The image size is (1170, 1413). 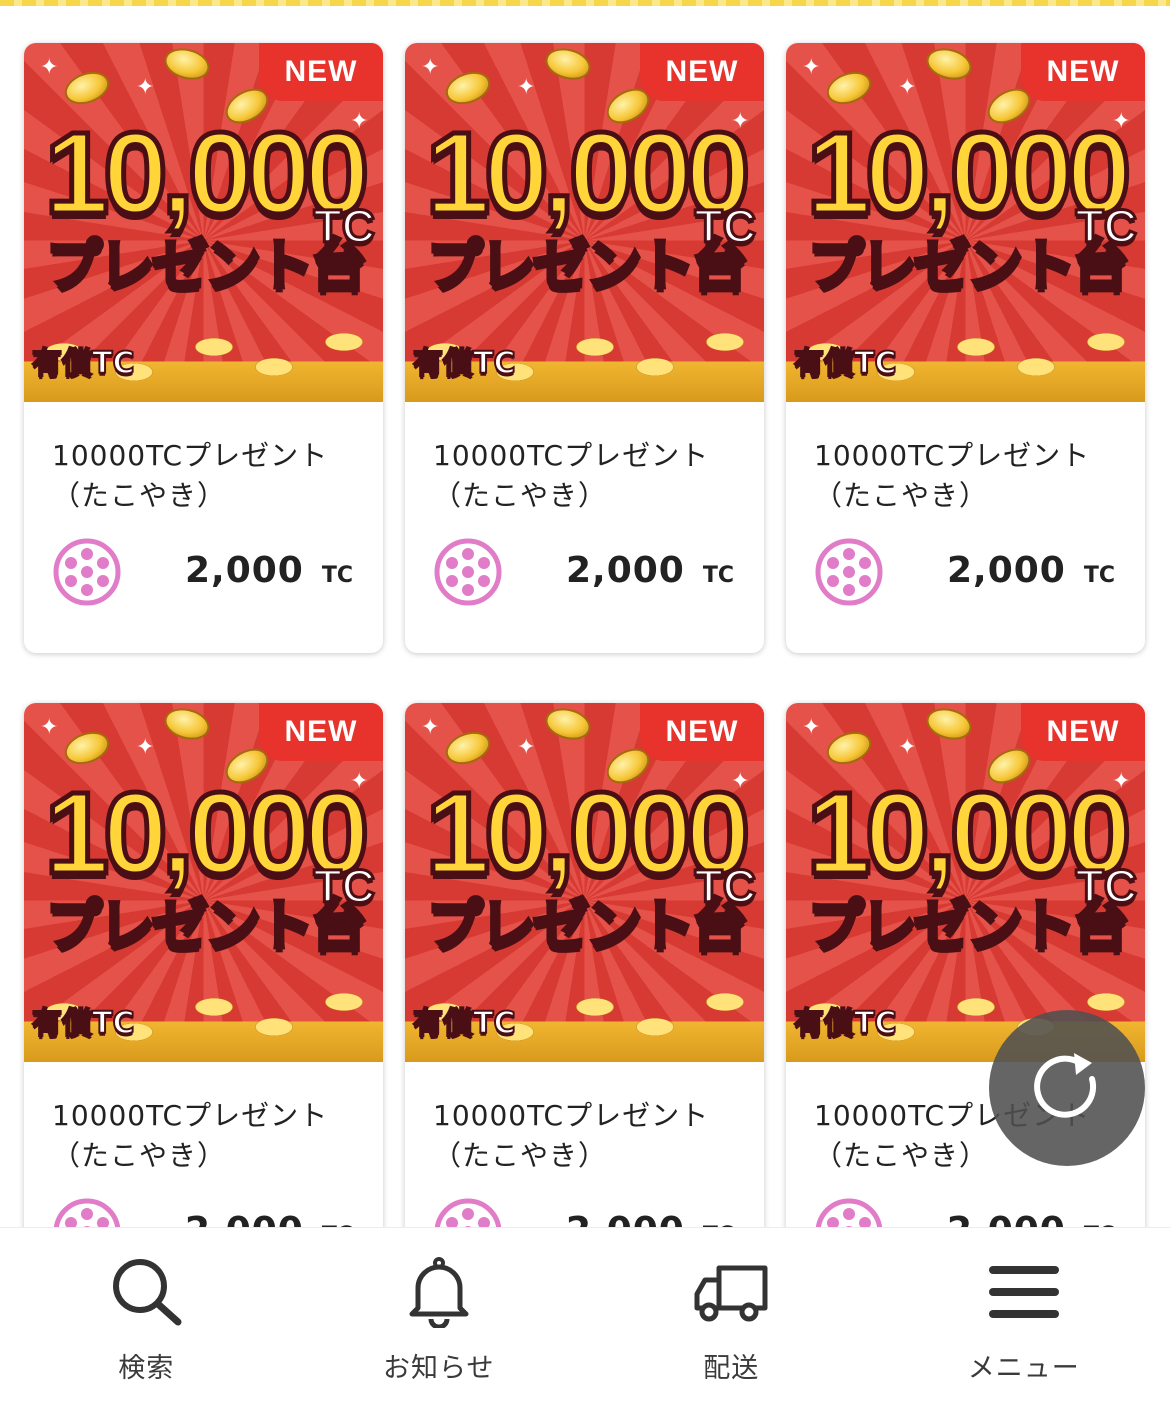 I want to click on top-banner-strip, so click(x=585, y=3).